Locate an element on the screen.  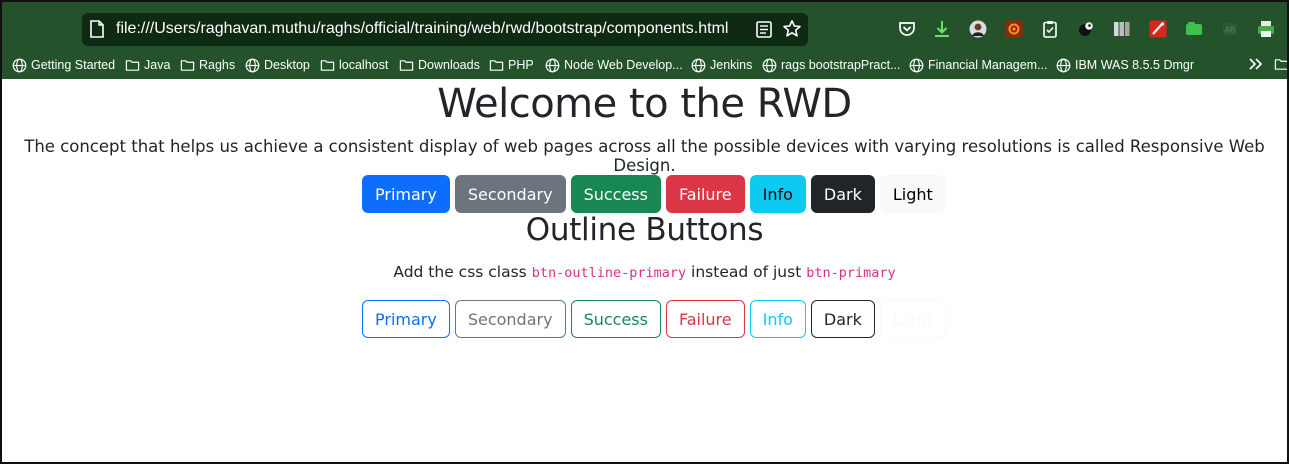
outline-dark-button: Dark is located at coordinates (842, 319).